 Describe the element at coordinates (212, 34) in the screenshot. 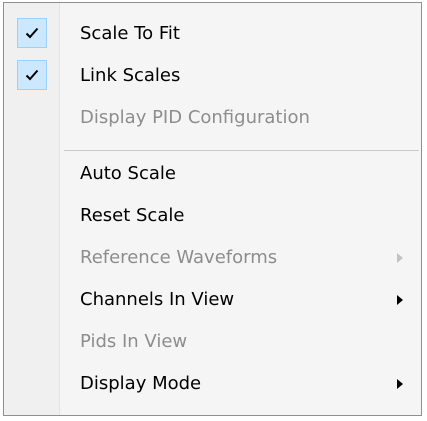

I see `menu-item-scale-to-fit: Scale To Fit` at that location.